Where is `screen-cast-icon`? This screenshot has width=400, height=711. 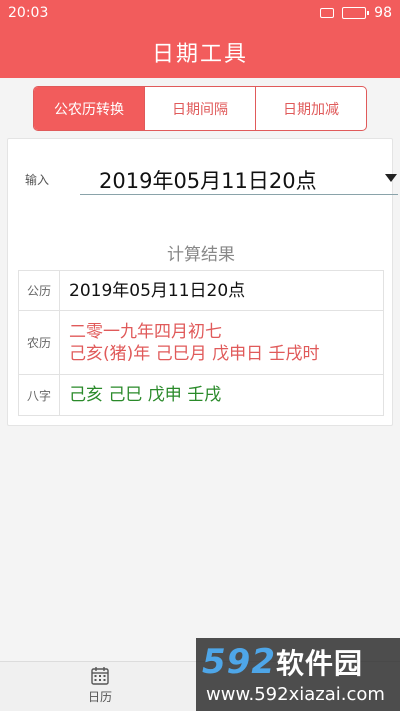 screen-cast-icon is located at coordinates (327, 13).